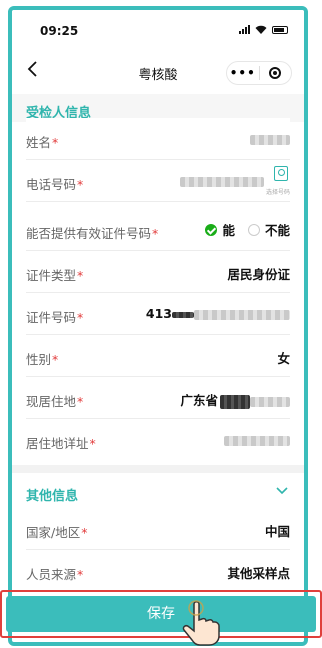 The height and width of the screenshot is (648, 322). What do you see at coordinates (158, 181) in the screenshot?
I see `field-phone: 电话号码* 选择号码` at bounding box center [158, 181].